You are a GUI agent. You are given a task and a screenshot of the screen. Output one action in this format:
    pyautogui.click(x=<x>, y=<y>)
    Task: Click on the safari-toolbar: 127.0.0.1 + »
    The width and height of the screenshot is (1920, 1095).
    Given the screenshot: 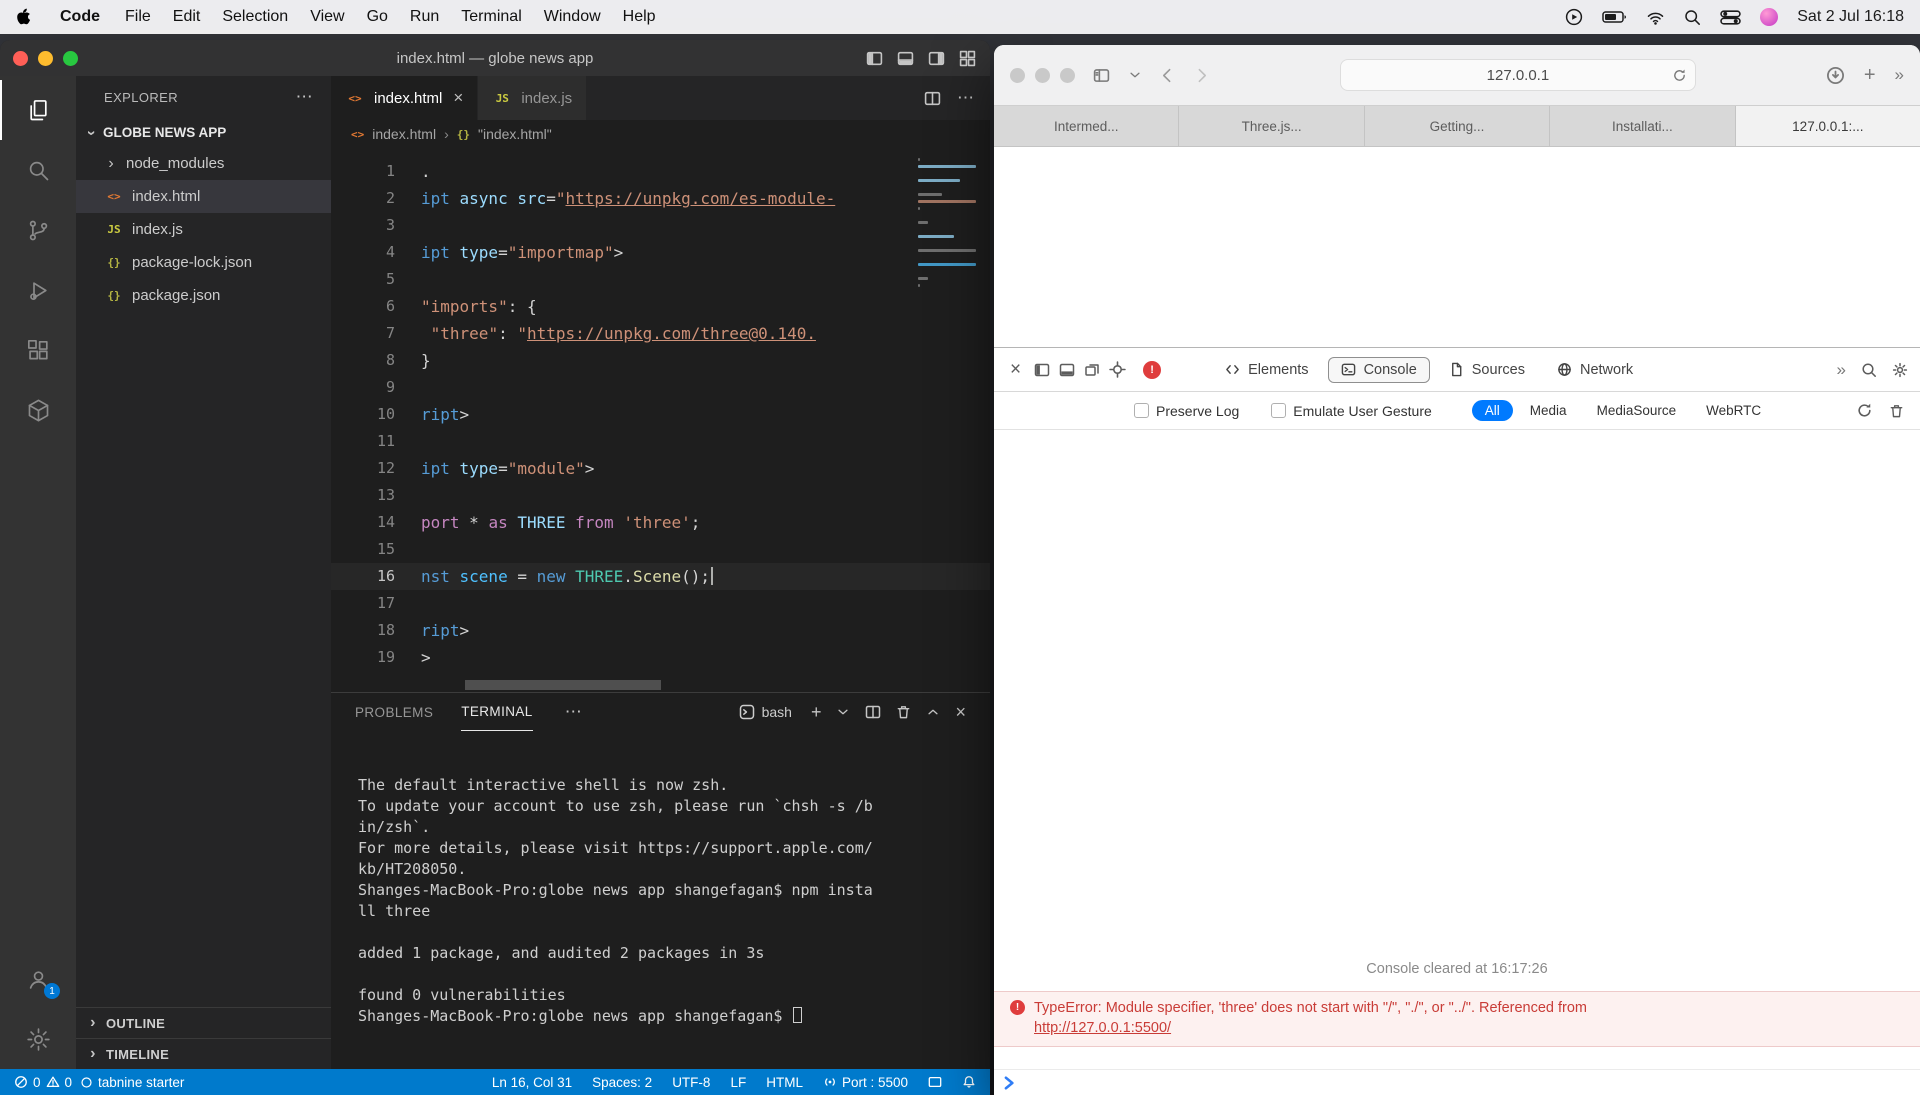 What is the action you would take?
    pyautogui.click(x=1457, y=75)
    